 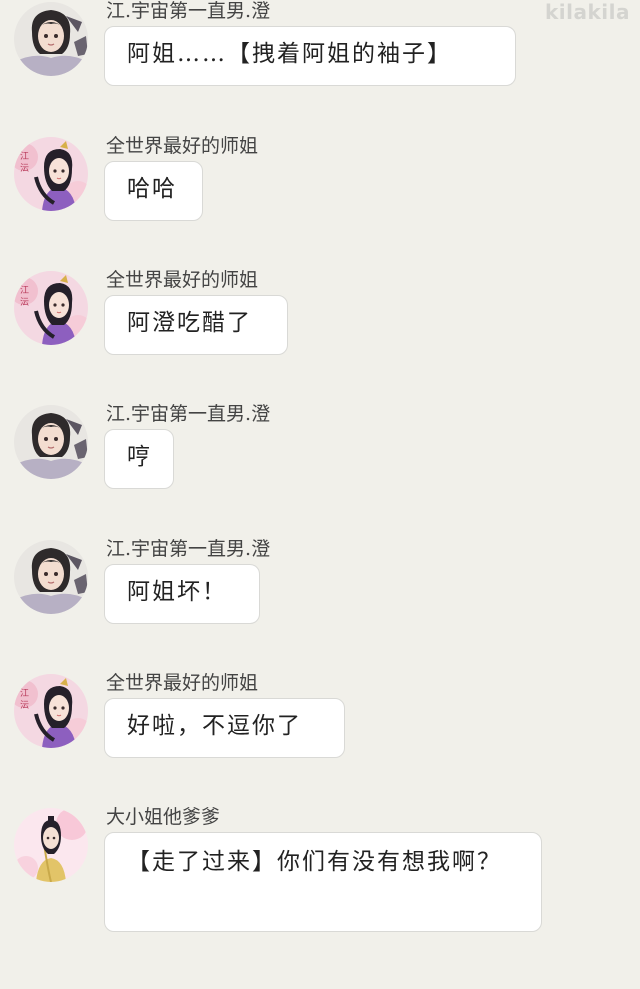 I want to click on message-bubble: 阿澄吃醋了, so click(x=196, y=325).